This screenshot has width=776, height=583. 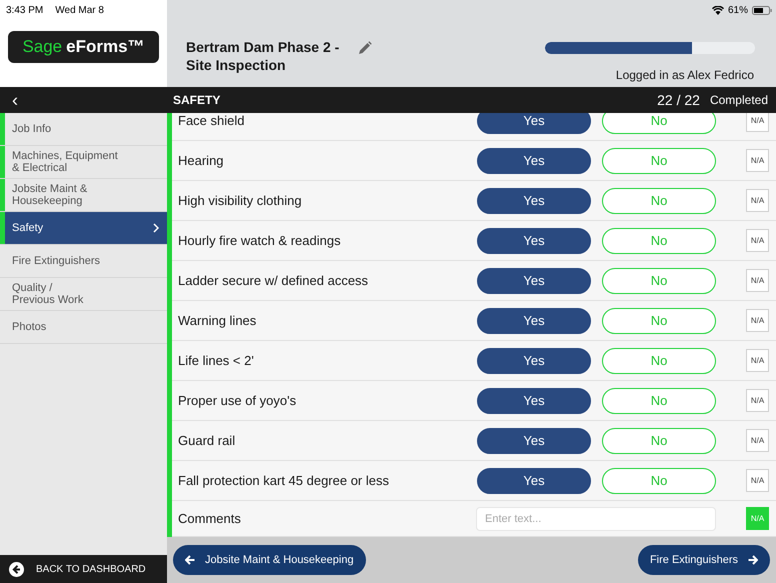 What do you see at coordinates (190, 560) in the screenshot?
I see `arrow-left-icon` at bounding box center [190, 560].